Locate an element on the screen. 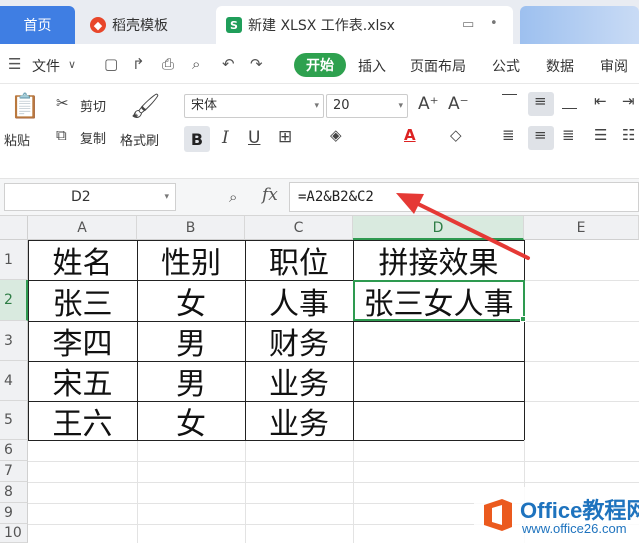  cell-b4: 男 is located at coordinates (191, 381).